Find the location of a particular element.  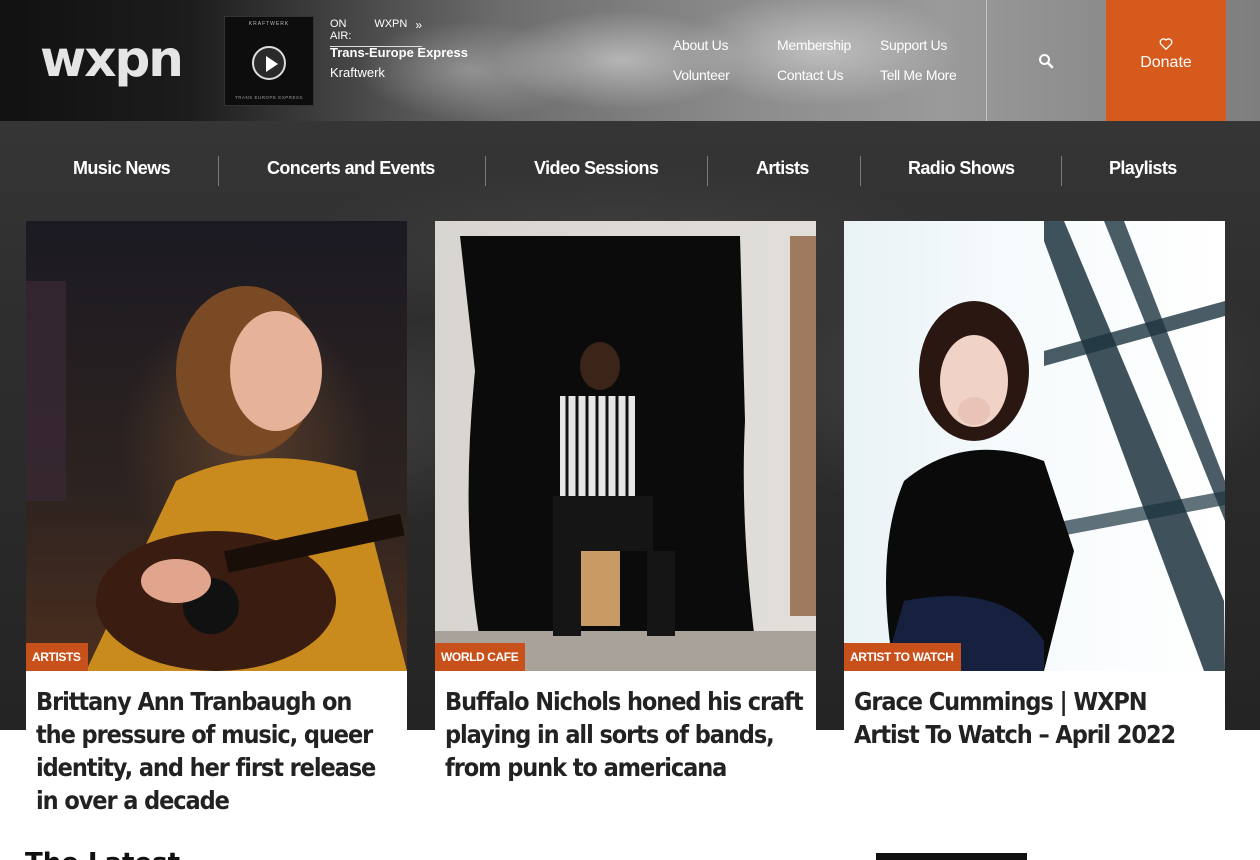

nav-item-radio-shows: Radio Shows is located at coordinates (961, 168).